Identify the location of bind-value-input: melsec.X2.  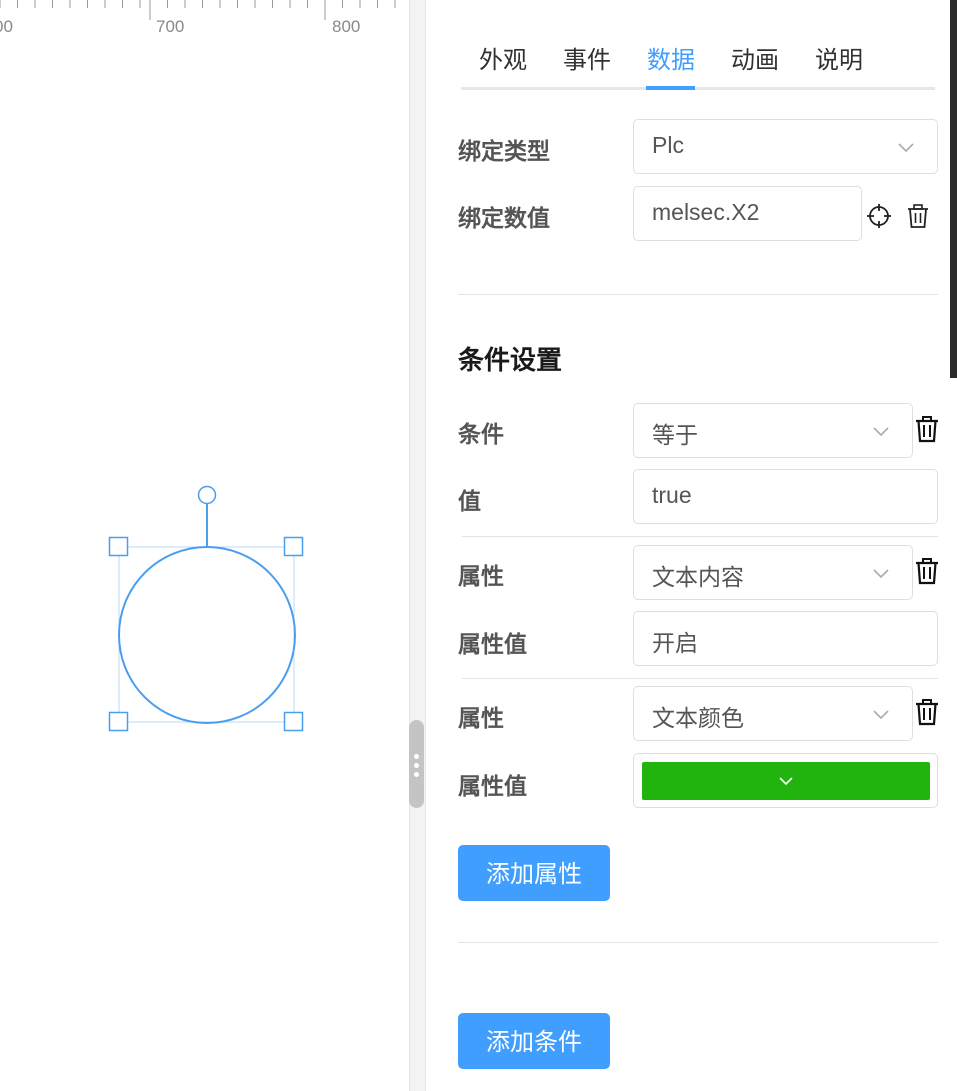
(747, 213).